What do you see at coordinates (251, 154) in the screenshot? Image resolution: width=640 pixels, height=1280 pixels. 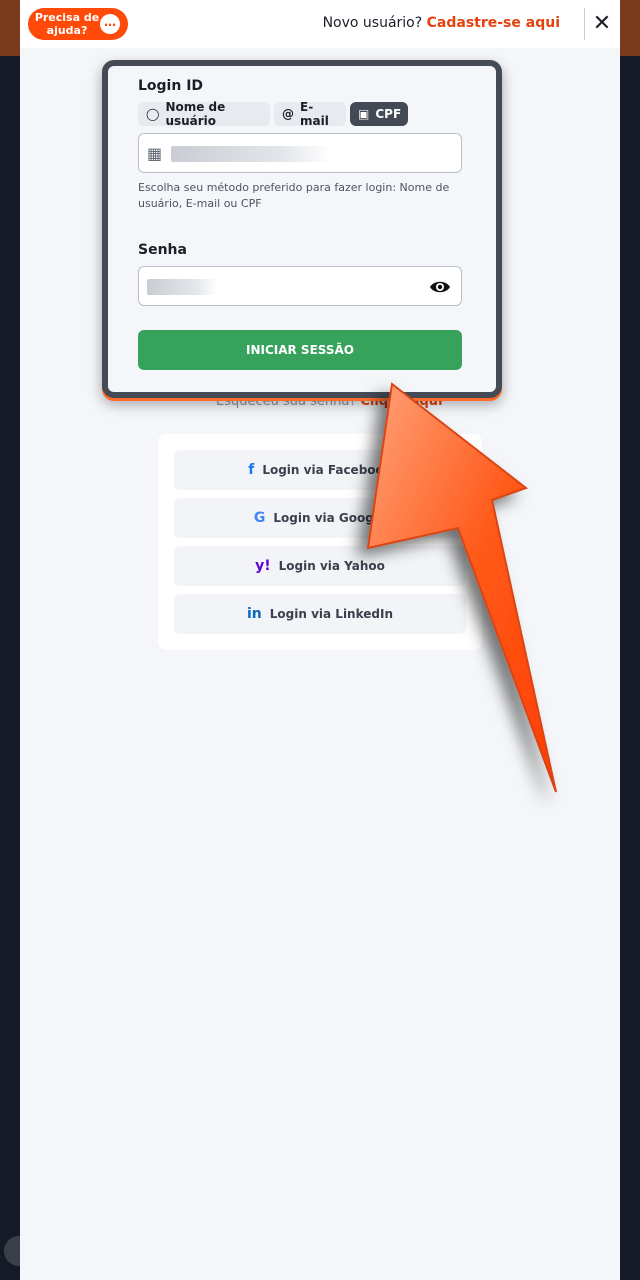 I see `login-id-value-redacted` at bounding box center [251, 154].